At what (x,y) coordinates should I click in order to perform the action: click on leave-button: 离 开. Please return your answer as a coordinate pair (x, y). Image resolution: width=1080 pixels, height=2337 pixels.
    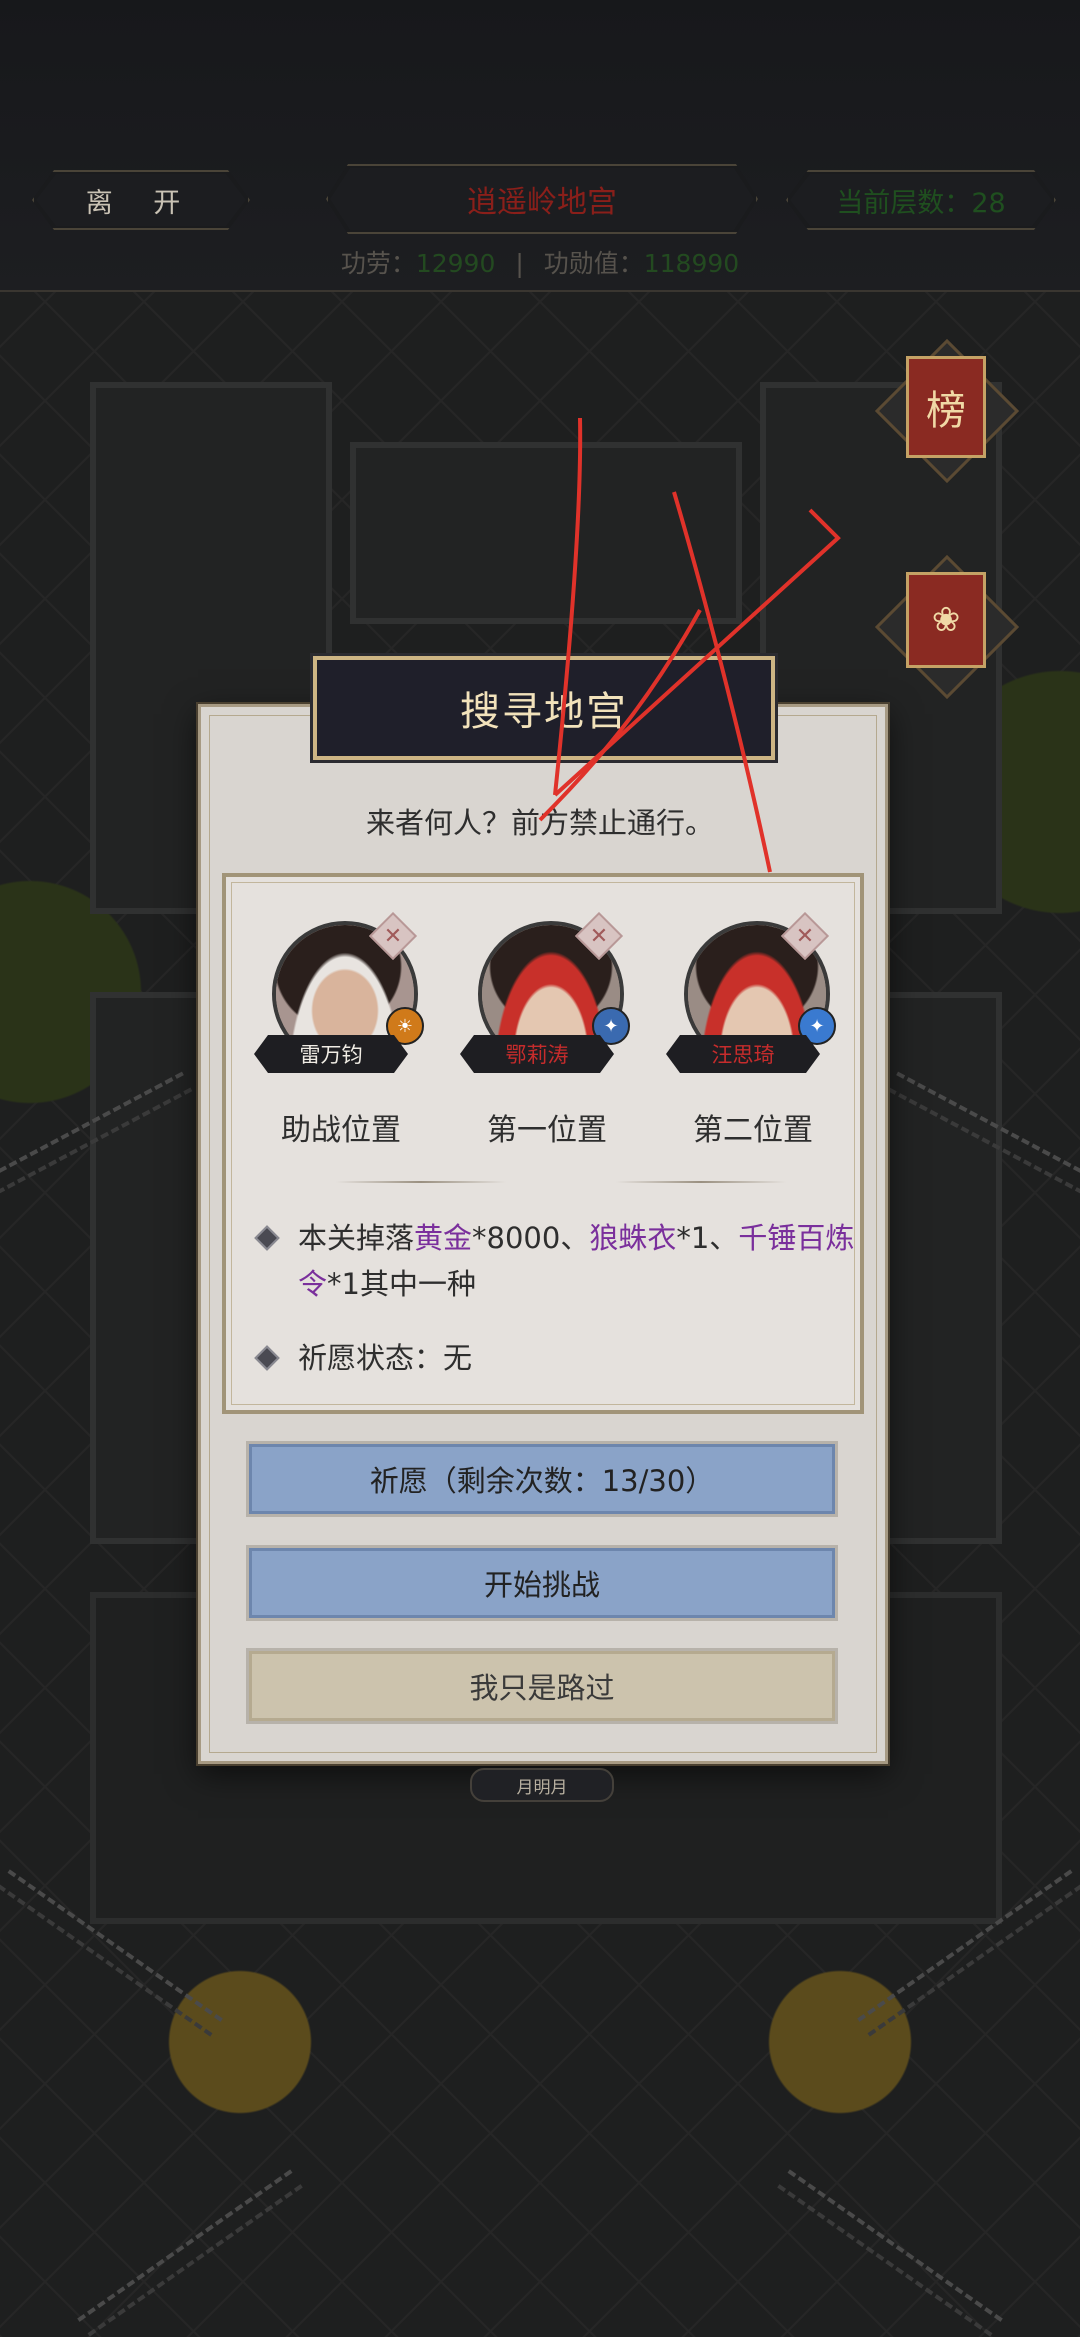
    Looking at the image, I should click on (141, 200).